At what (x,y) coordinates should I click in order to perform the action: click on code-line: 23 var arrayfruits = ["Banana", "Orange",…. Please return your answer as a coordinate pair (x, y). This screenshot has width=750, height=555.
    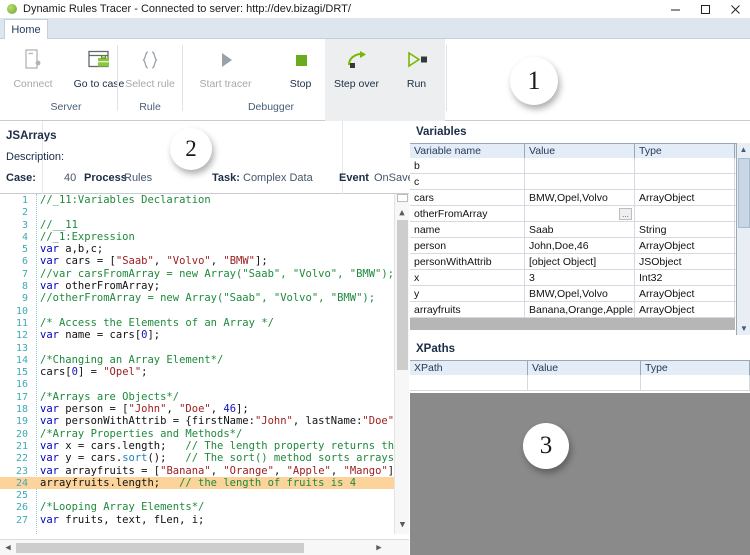
    Looking at the image, I should click on (197, 471).